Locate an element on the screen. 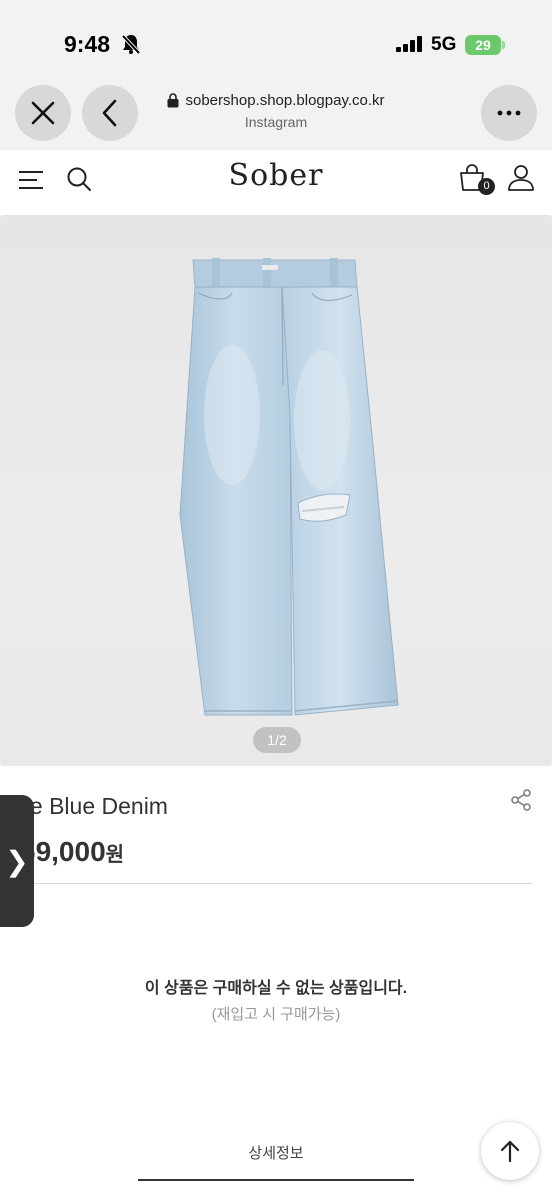 The width and height of the screenshot is (552, 1200). browser-bar: sobershop.shop.blogpay.co.kr Instagram is located at coordinates (276, 115).